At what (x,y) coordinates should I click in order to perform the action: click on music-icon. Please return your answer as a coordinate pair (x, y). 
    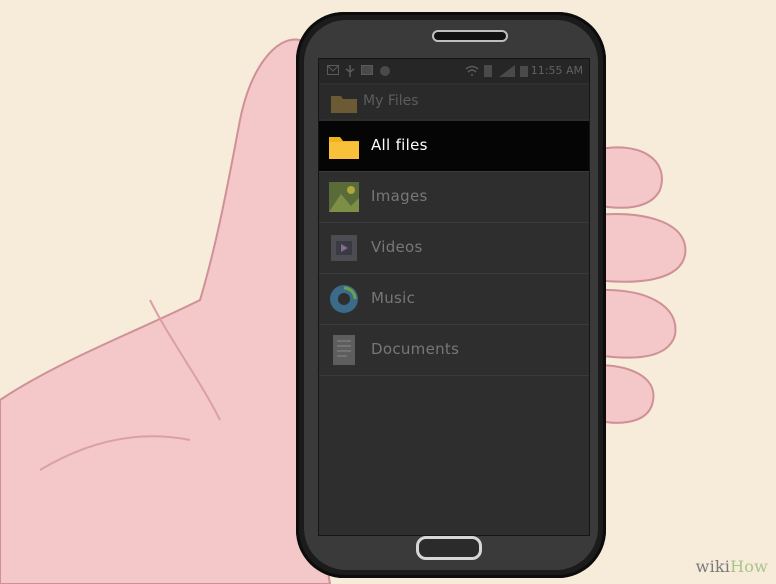
    Looking at the image, I should click on (344, 299).